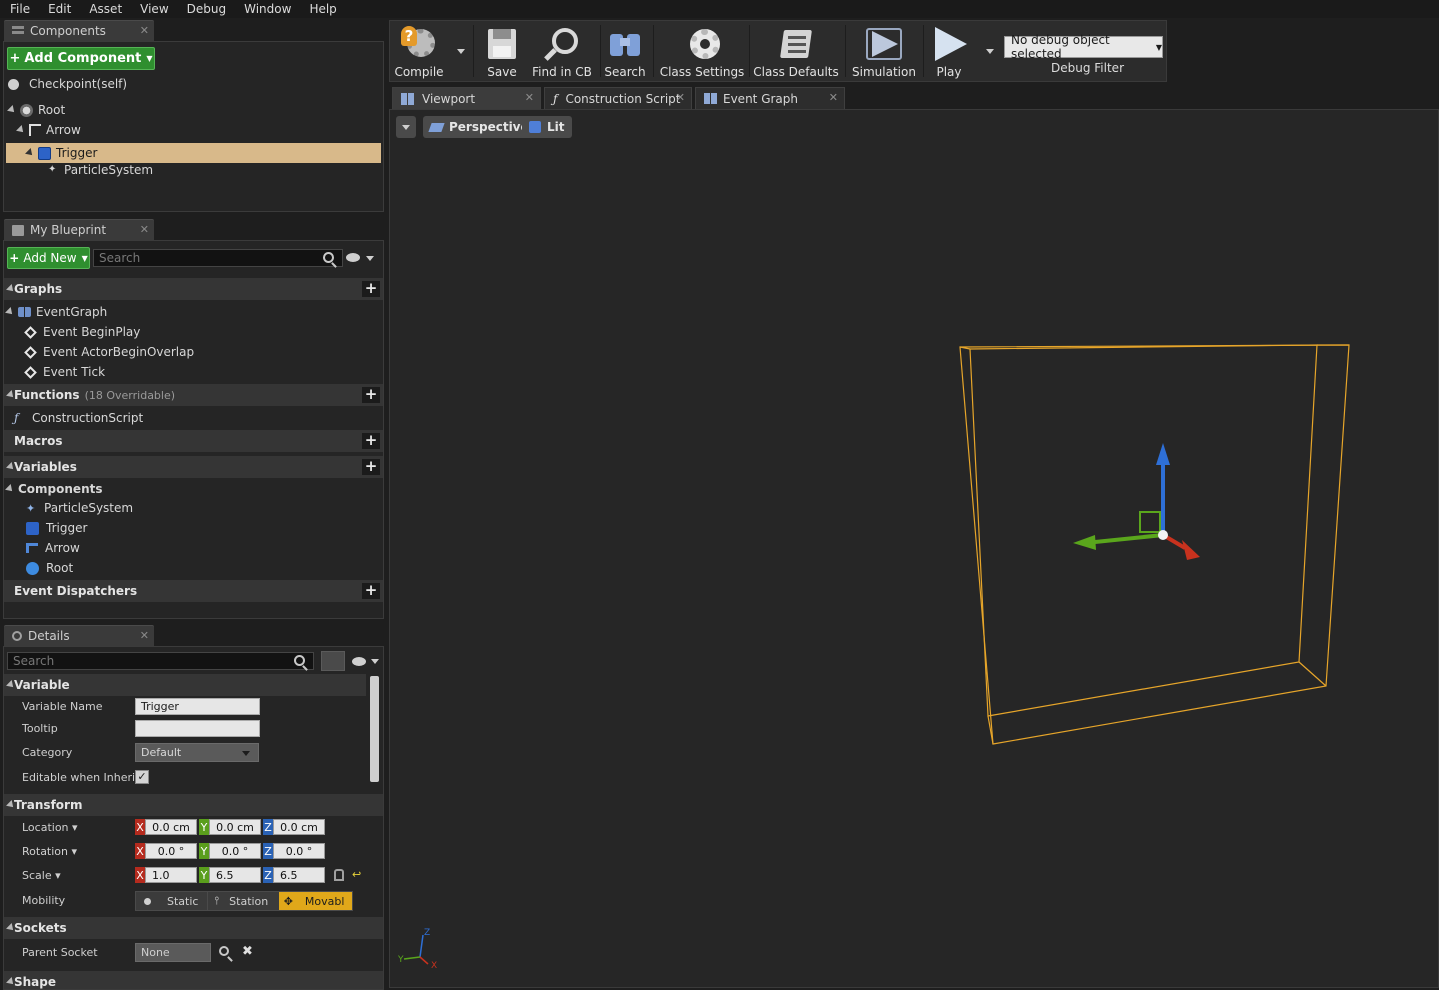 The width and height of the screenshot is (1439, 990). What do you see at coordinates (142, 777) in the screenshot?
I see `editable-when-inherited-checkbox: ✓` at bounding box center [142, 777].